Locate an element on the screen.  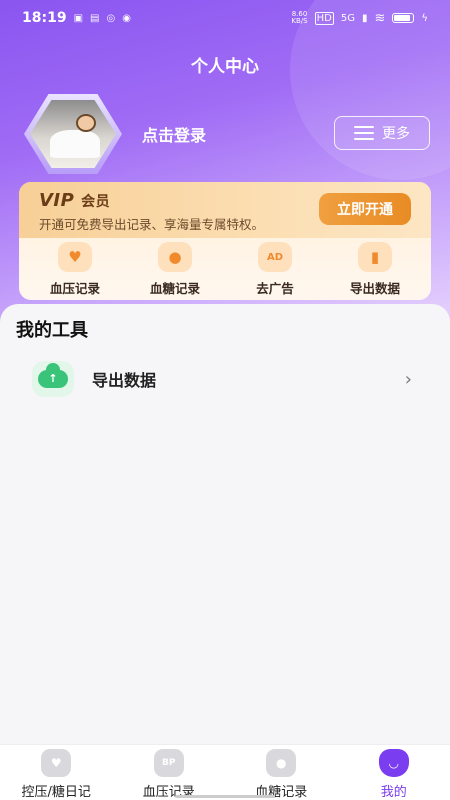
tab-label: 我的 is located at coordinates (393, 792).